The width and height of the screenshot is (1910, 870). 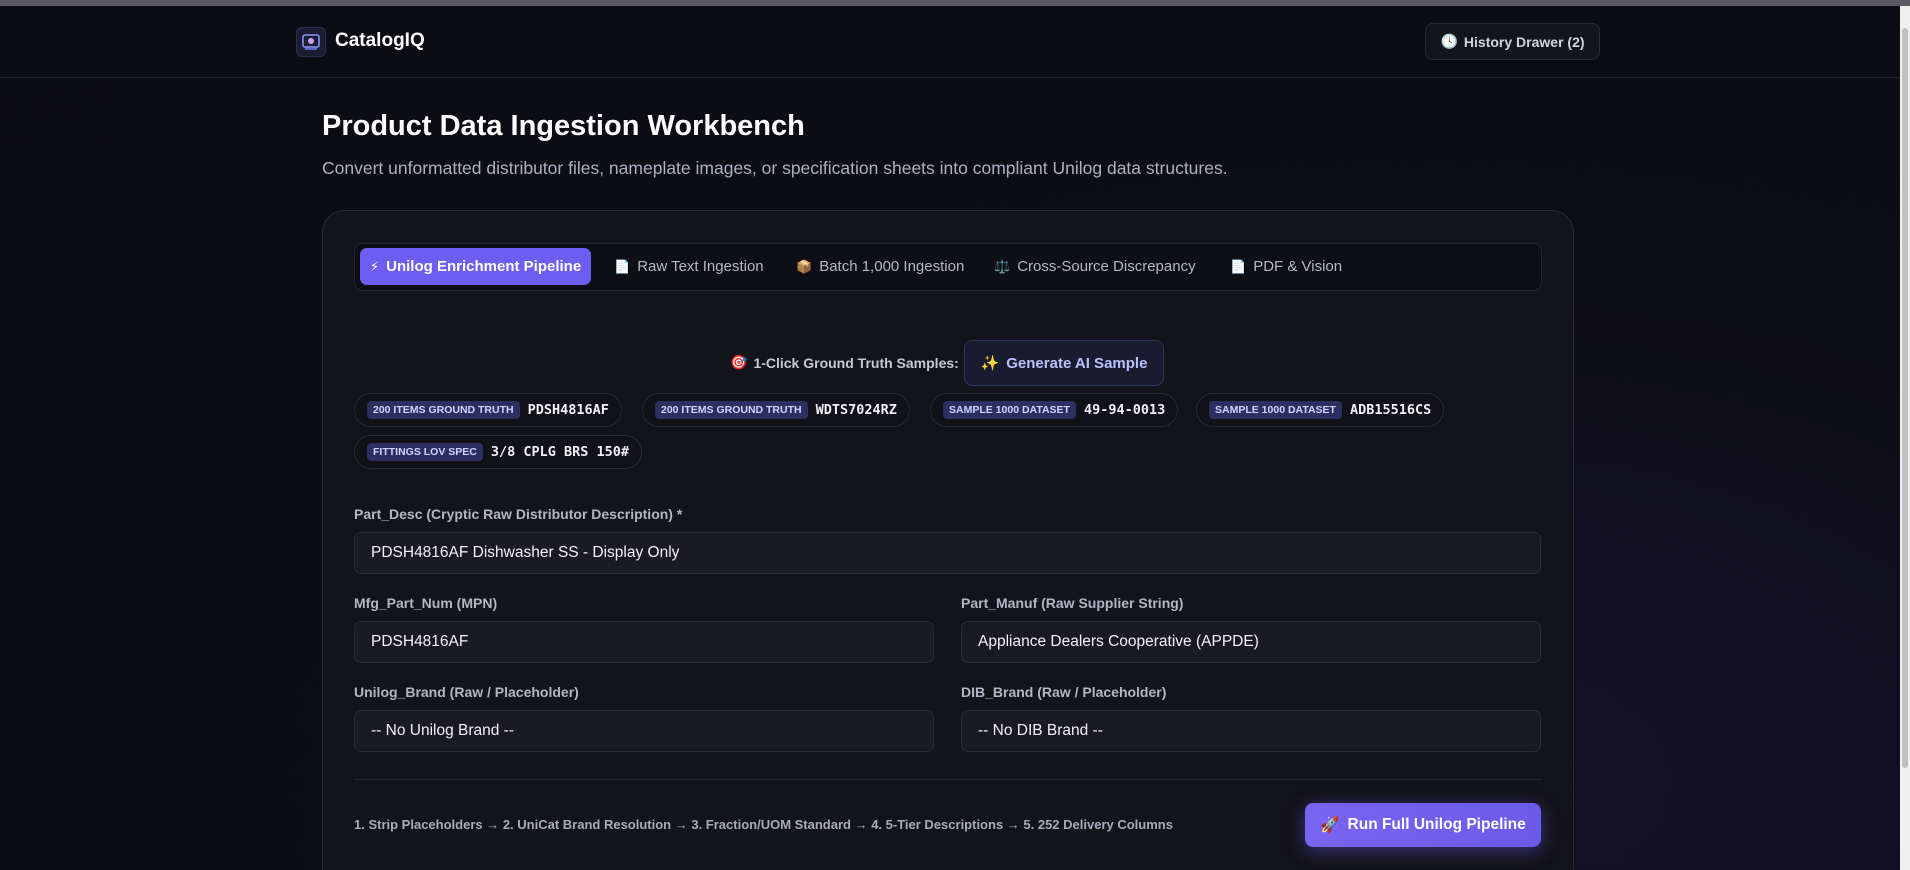 I want to click on generate-ai-sample-button: ✨ Generate AI Sample, so click(x=1064, y=363).